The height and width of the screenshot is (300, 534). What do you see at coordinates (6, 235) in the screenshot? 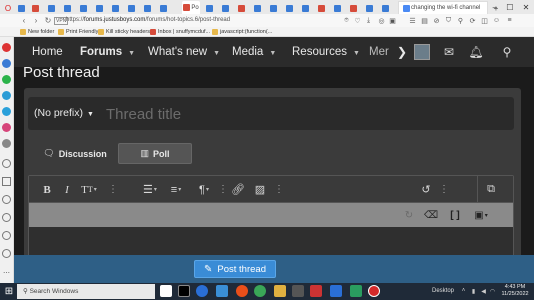
I see `settings-icon` at bounding box center [6, 235].